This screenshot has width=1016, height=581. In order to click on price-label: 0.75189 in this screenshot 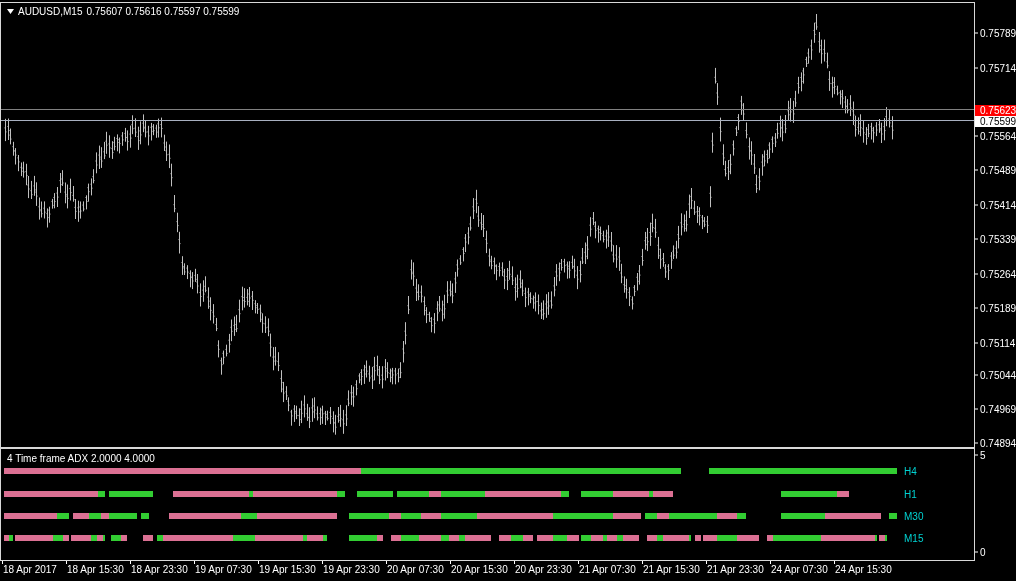, I will do `click(995, 308)`.